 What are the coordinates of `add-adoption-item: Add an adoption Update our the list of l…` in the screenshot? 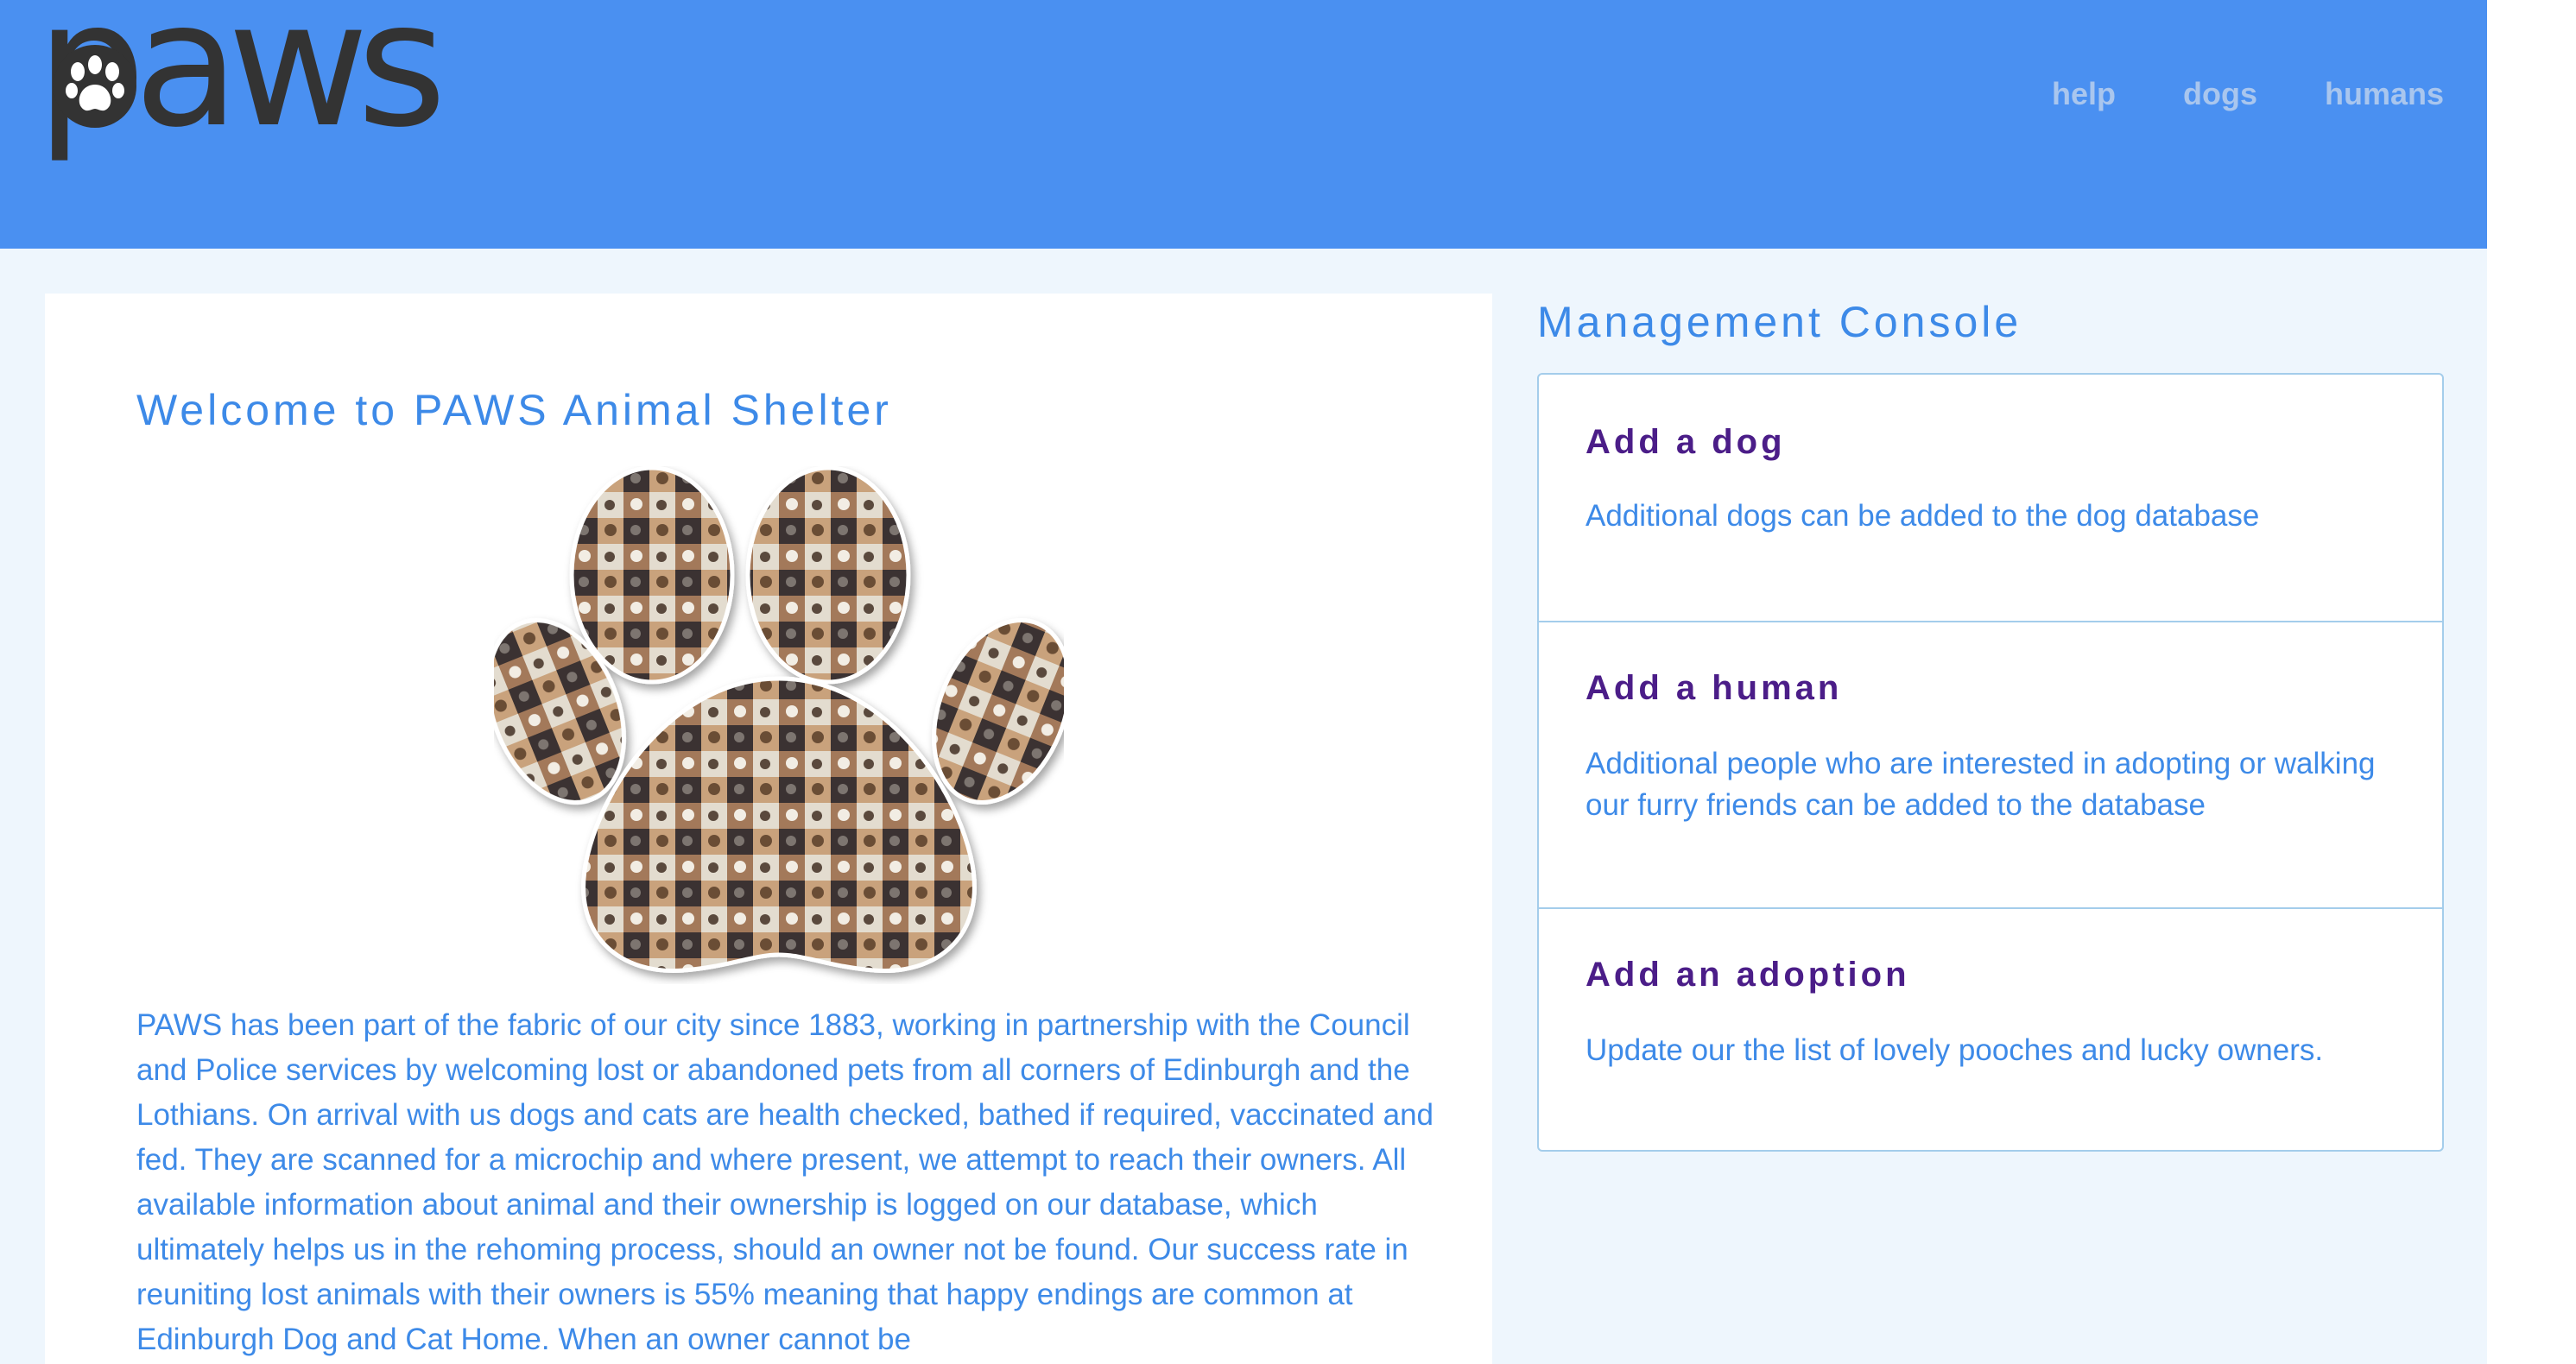 It's located at (1990, 1029).